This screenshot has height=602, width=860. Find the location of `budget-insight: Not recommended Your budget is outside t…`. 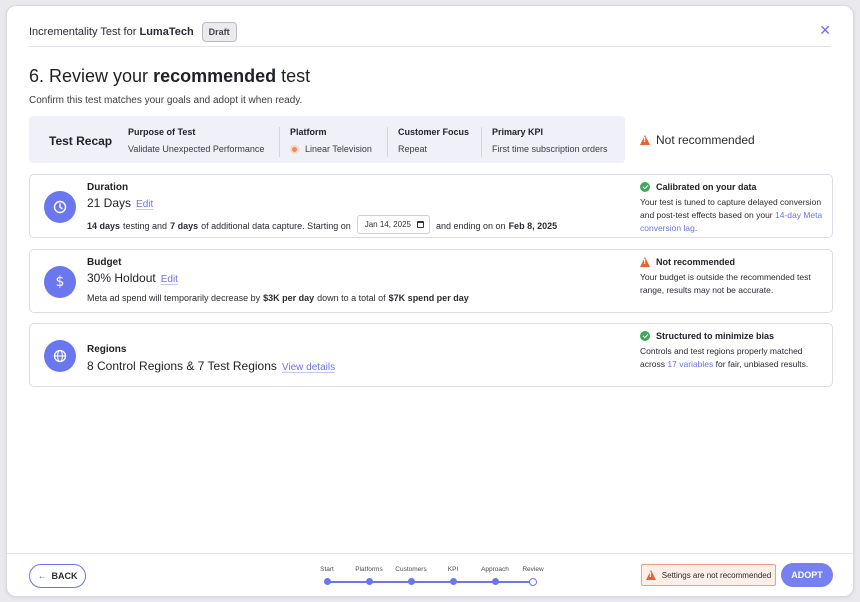

budget-insight: Not recommended Your budget is outside t… is located at coordinates (732, 277).